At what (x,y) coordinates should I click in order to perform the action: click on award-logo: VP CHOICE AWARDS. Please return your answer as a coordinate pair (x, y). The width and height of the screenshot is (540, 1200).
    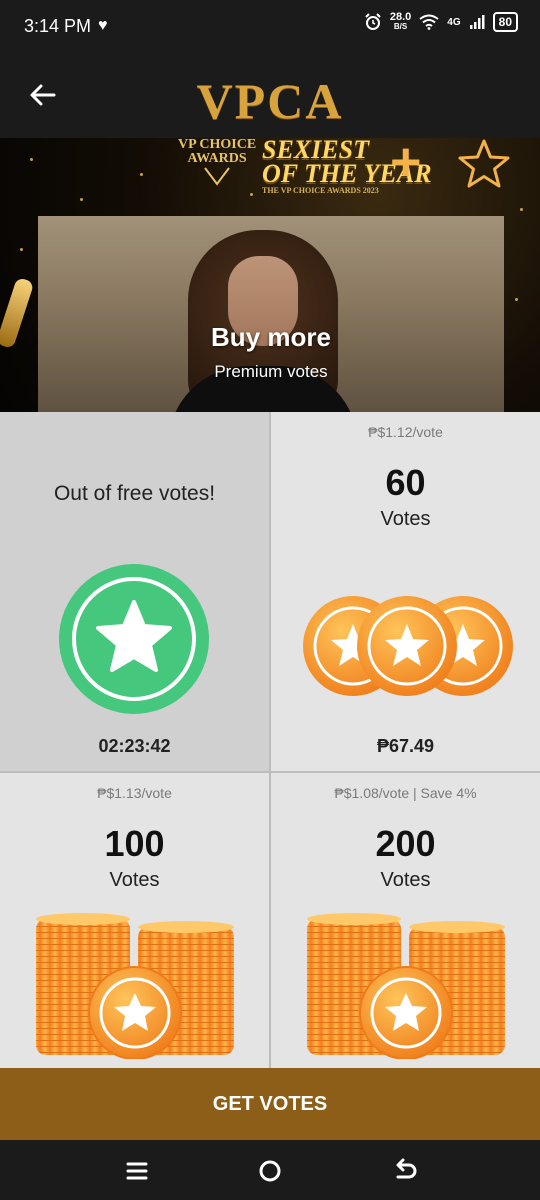
    Looking at the image, I should click on (217, 164).